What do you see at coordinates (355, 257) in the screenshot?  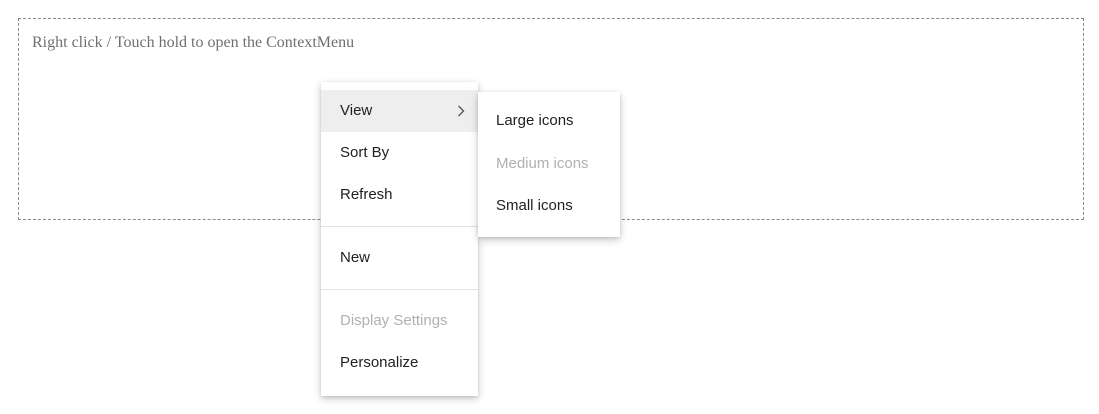 I see `menu-item-label: New` at bounding box center [355, 257].